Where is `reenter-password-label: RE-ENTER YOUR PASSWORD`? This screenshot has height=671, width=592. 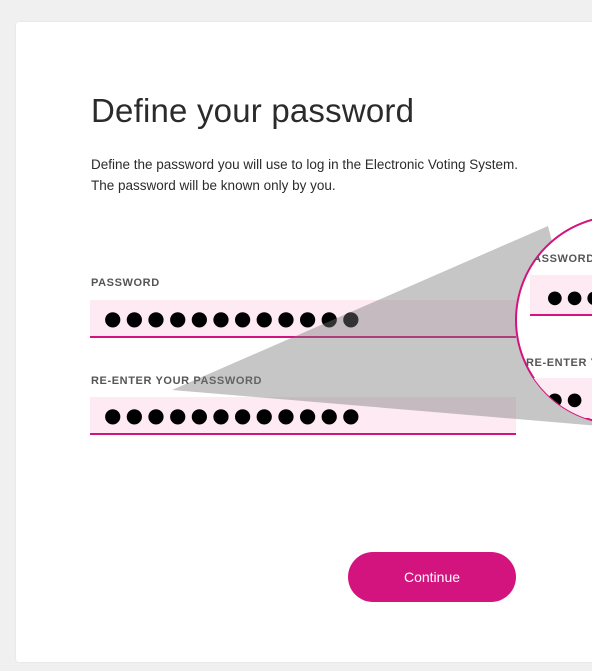
reenter-password-label: RE-ENTER YOUR PASSWORD is located at coordinates (177, 381).